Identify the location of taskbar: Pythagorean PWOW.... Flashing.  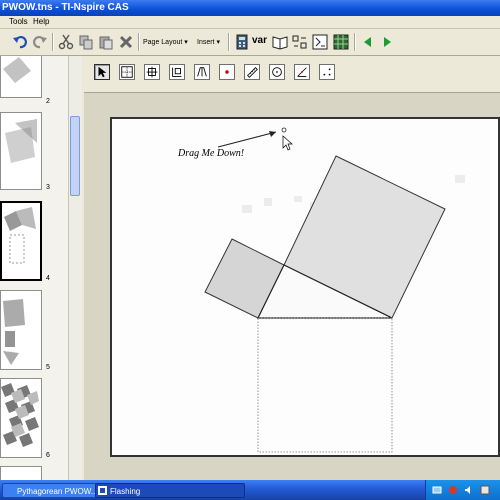
(250, 490).